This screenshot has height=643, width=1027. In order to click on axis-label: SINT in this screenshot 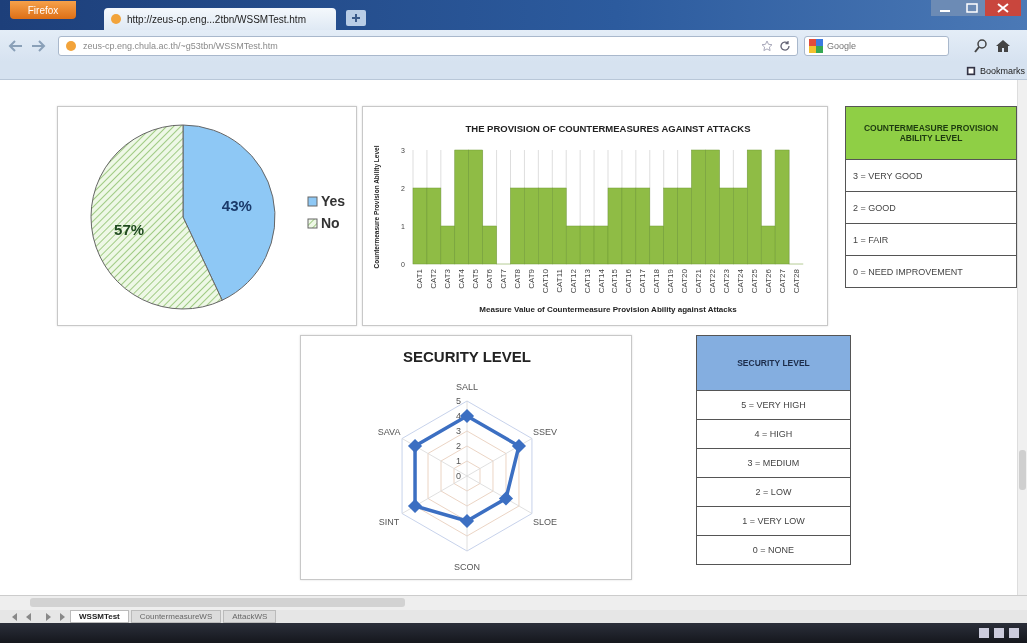, I will do `click(389, 522)`.